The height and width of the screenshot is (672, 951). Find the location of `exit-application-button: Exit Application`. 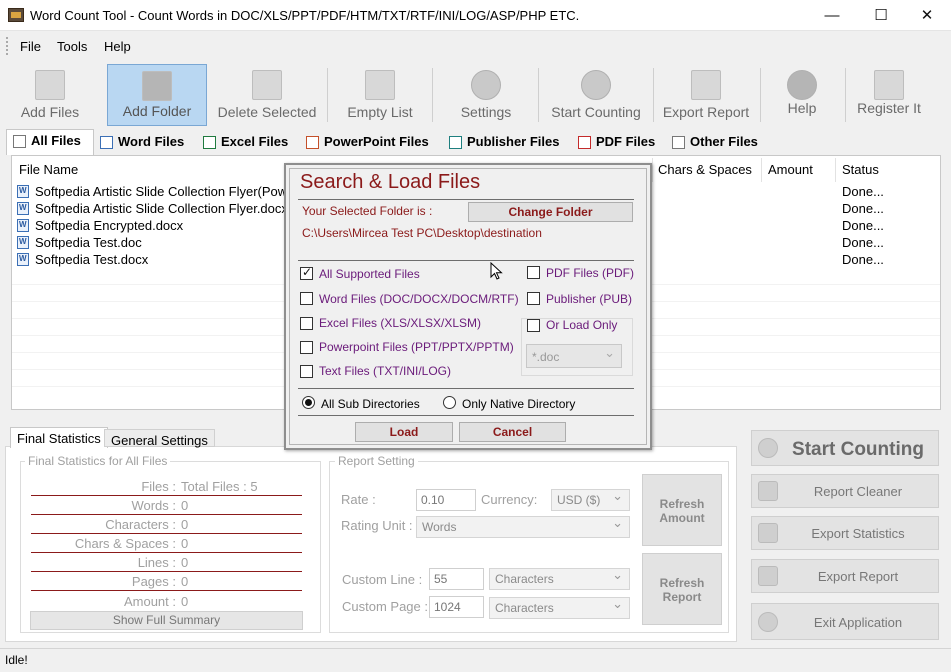

exit-application-button: Exit Application is located at coordinates (845, 621).